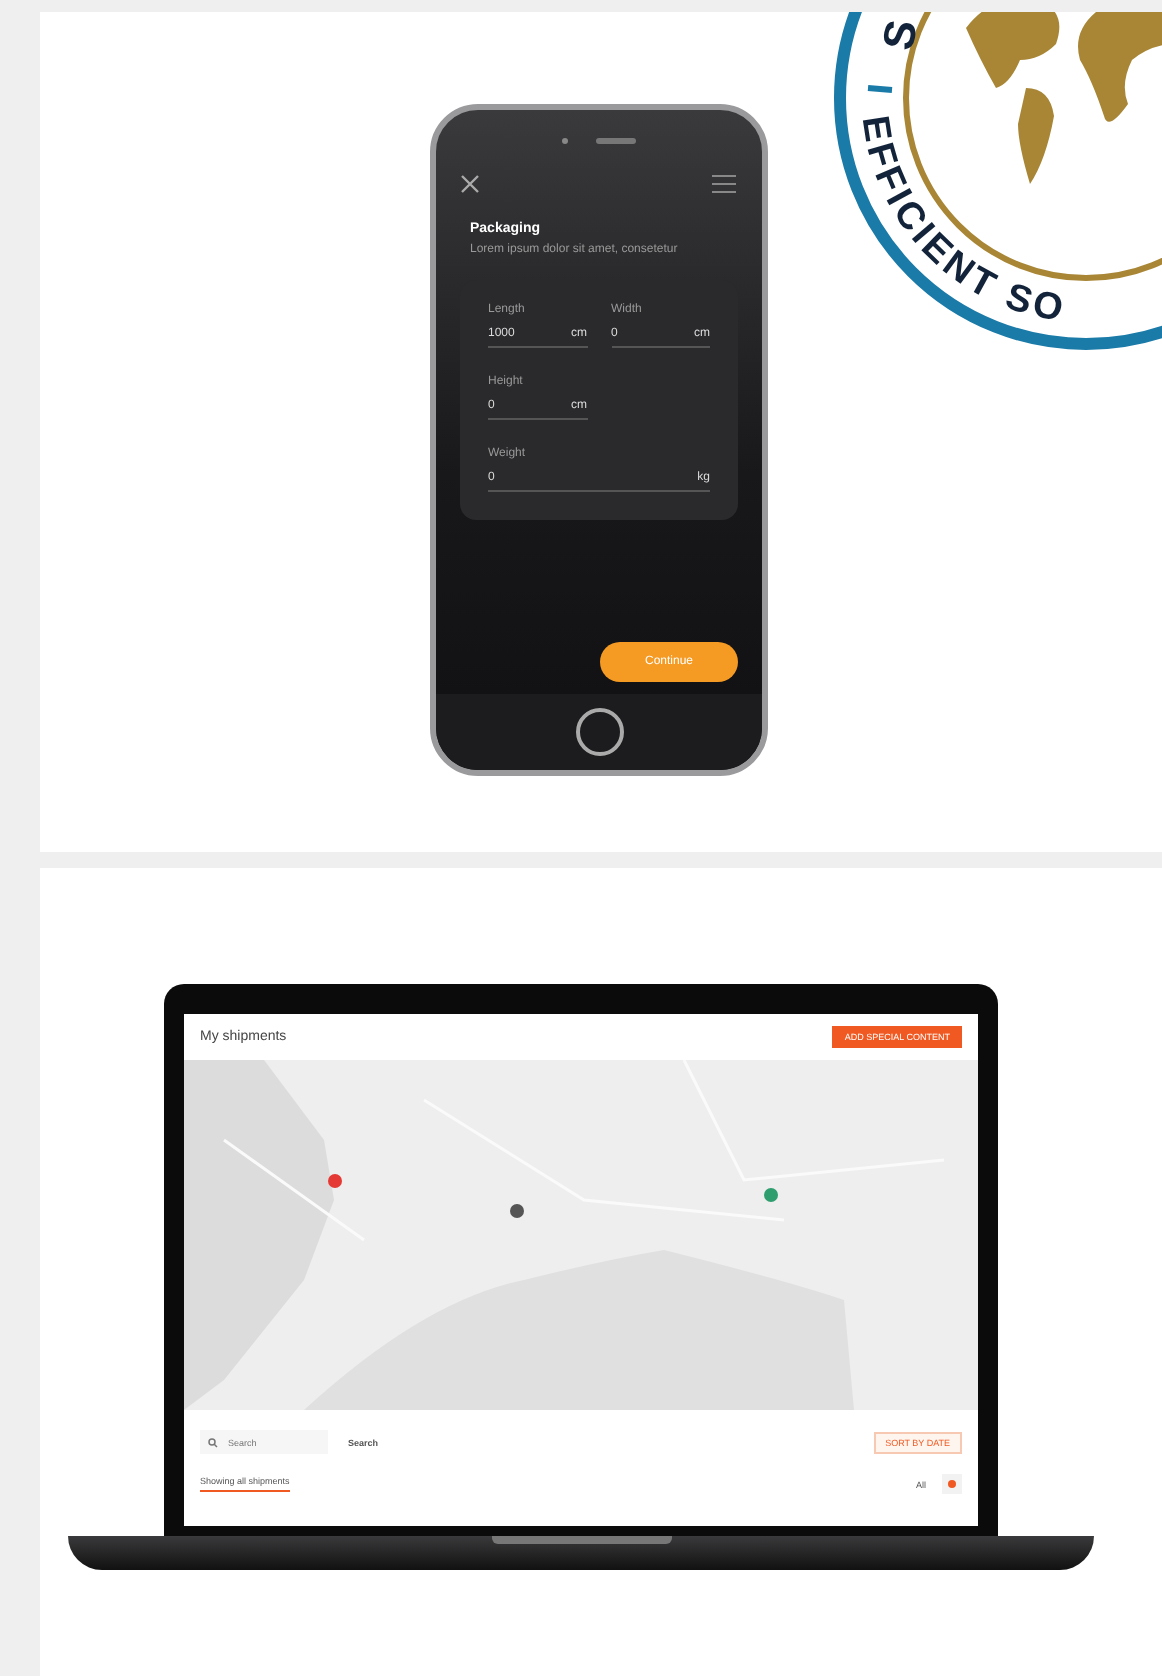 This screenshot has height=1676, width=1162. I want to click on seal-text: S, so click(899, 35).